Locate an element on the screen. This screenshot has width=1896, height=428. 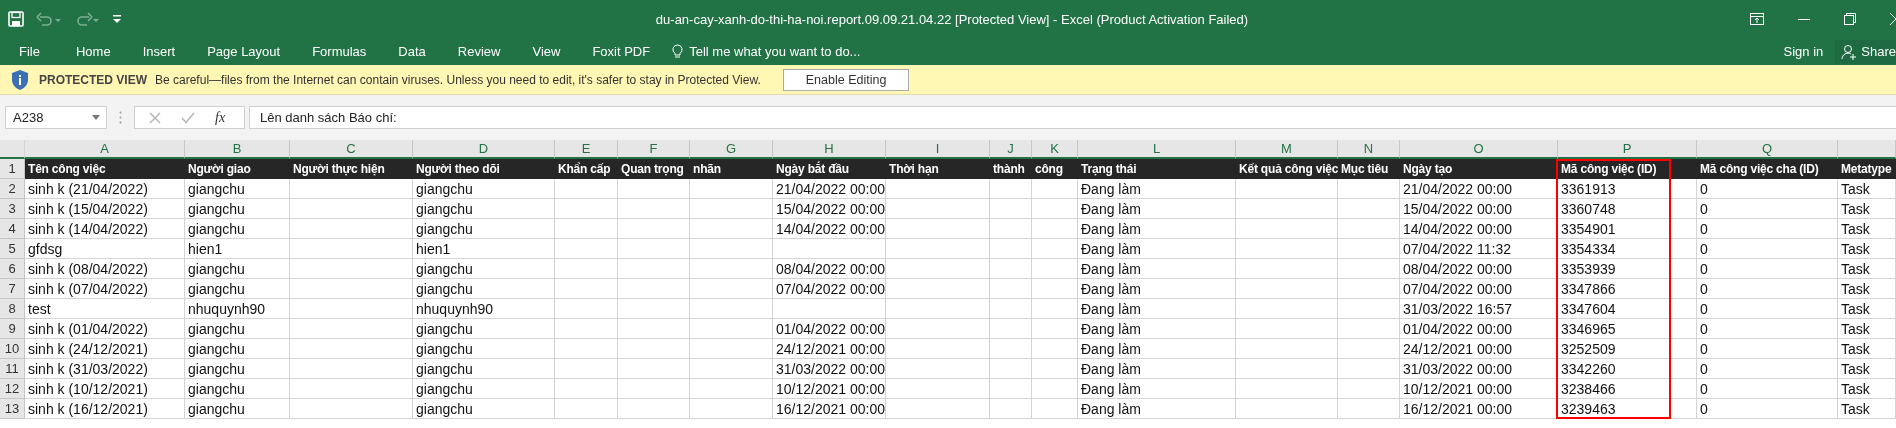
restore-icon is located at coordinates (1850, 19).